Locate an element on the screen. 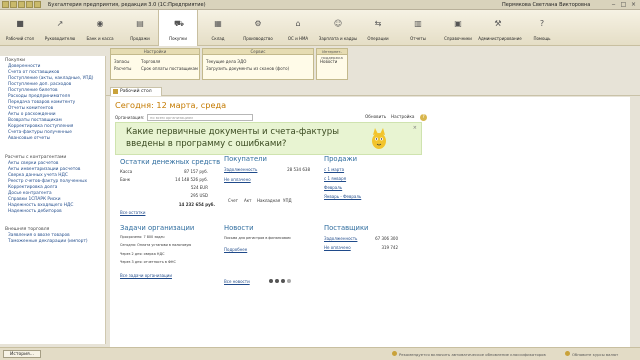 This screenshot has width=640, height=360. user-name: Пермякова Светлана Викторовна is located at coordinates (546, 5).